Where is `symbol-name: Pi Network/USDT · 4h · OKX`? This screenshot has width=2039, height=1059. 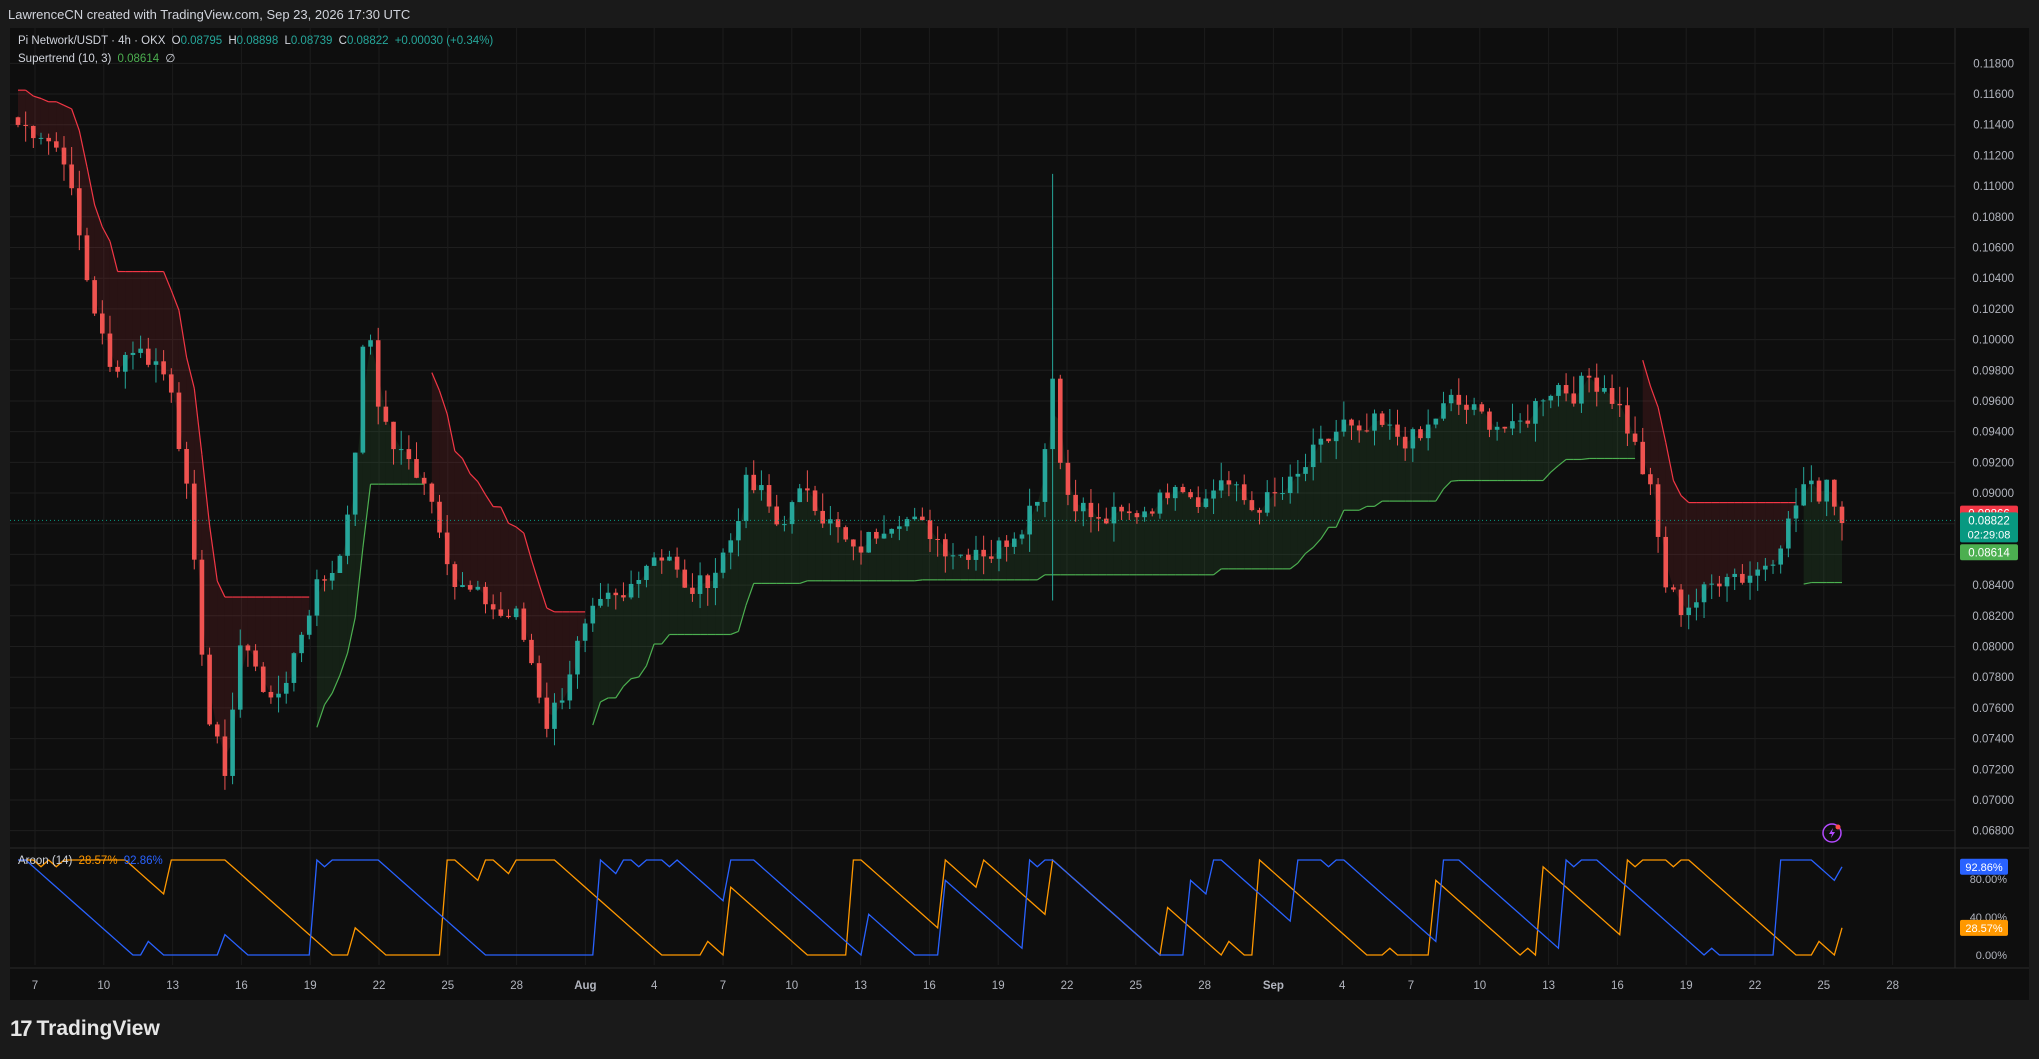 symbol-name: Pi Network/USDT · 4h · OKX is located at coordinates (91, 41).